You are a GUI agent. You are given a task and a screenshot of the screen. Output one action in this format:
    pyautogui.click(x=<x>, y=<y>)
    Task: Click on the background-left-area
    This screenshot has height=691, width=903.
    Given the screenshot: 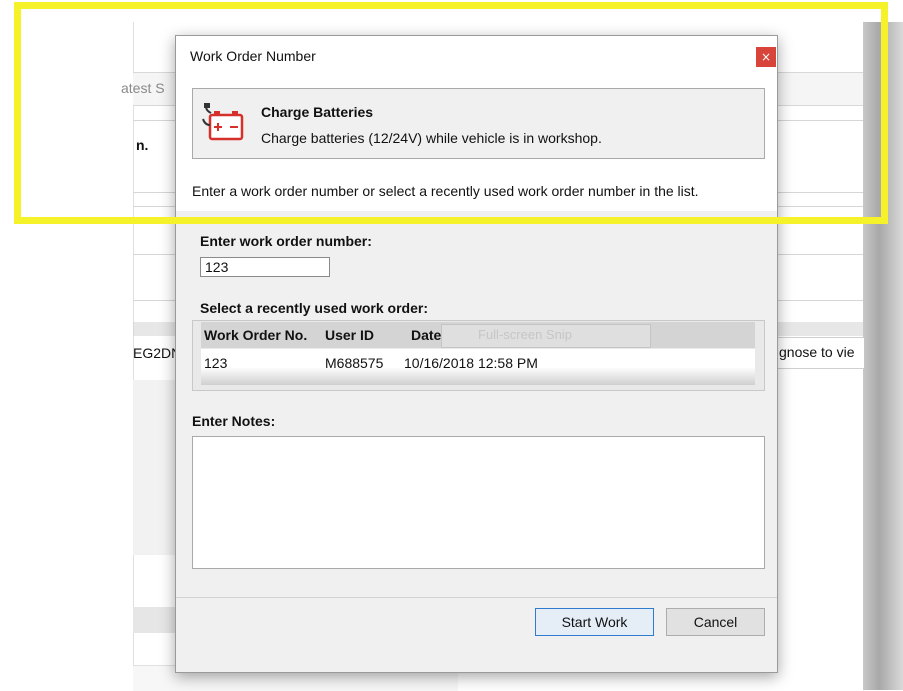 What is the action you would take?
    pyautogui.click(x=66, y=345)
    